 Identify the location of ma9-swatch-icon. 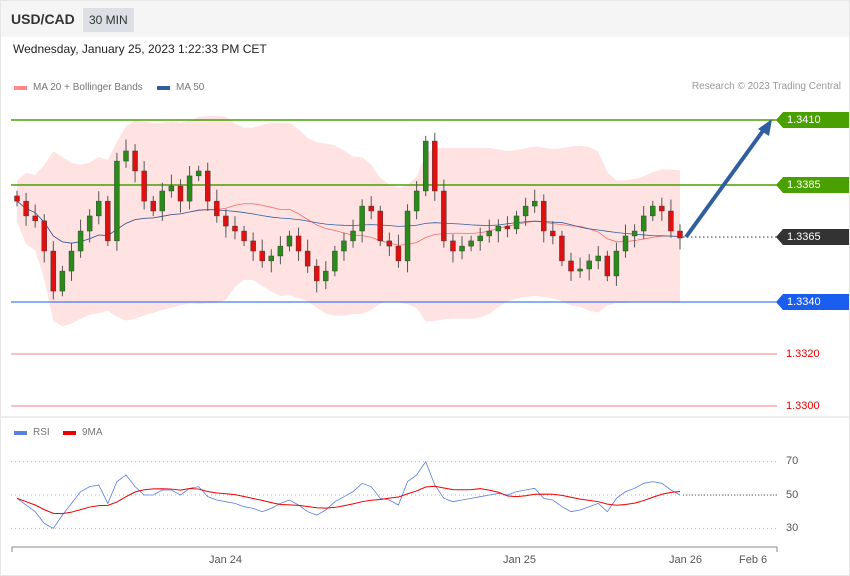
(69, 432).